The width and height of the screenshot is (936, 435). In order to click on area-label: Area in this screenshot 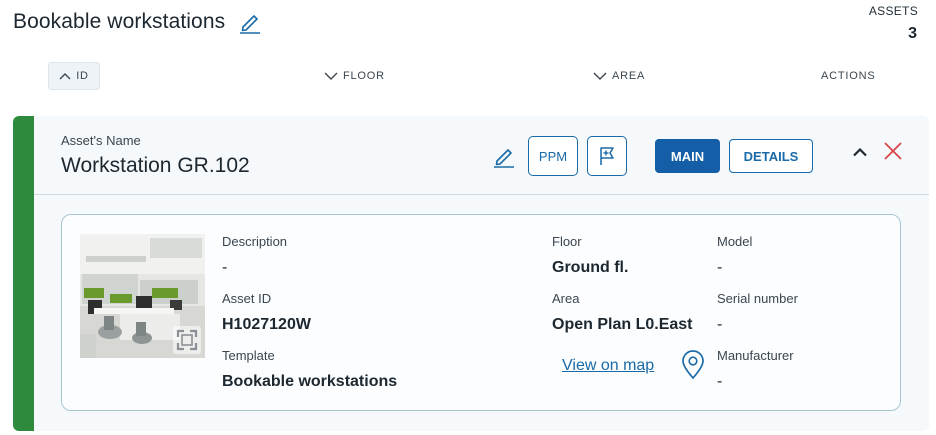, I will do `click(566, 298)`.